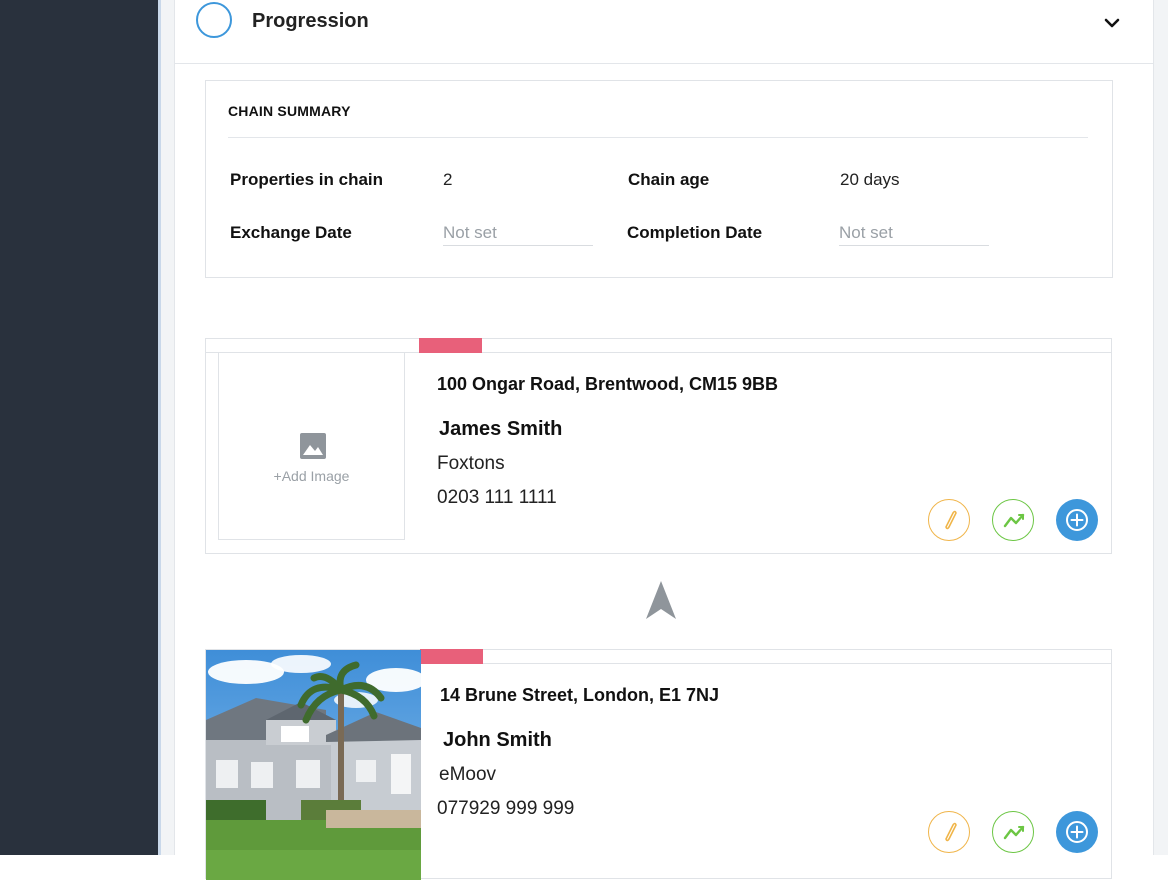 Image resolution: width=1168 pixels, height=880 pixels. Describe the element at coordinates (658, 137) in the screenshot. I see `divider` at that location.